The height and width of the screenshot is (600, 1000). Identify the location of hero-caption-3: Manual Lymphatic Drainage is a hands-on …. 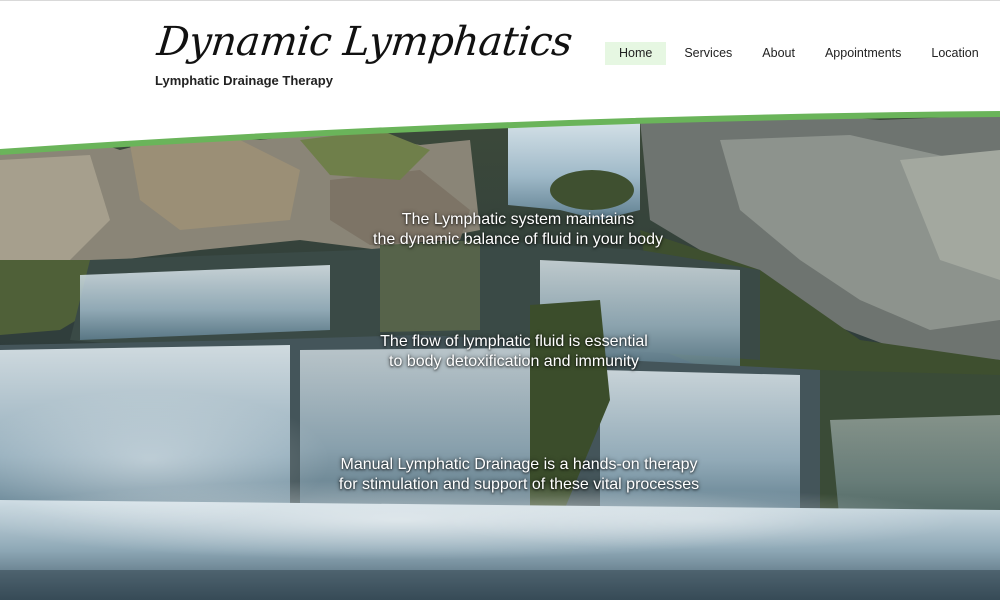
(509, 475).